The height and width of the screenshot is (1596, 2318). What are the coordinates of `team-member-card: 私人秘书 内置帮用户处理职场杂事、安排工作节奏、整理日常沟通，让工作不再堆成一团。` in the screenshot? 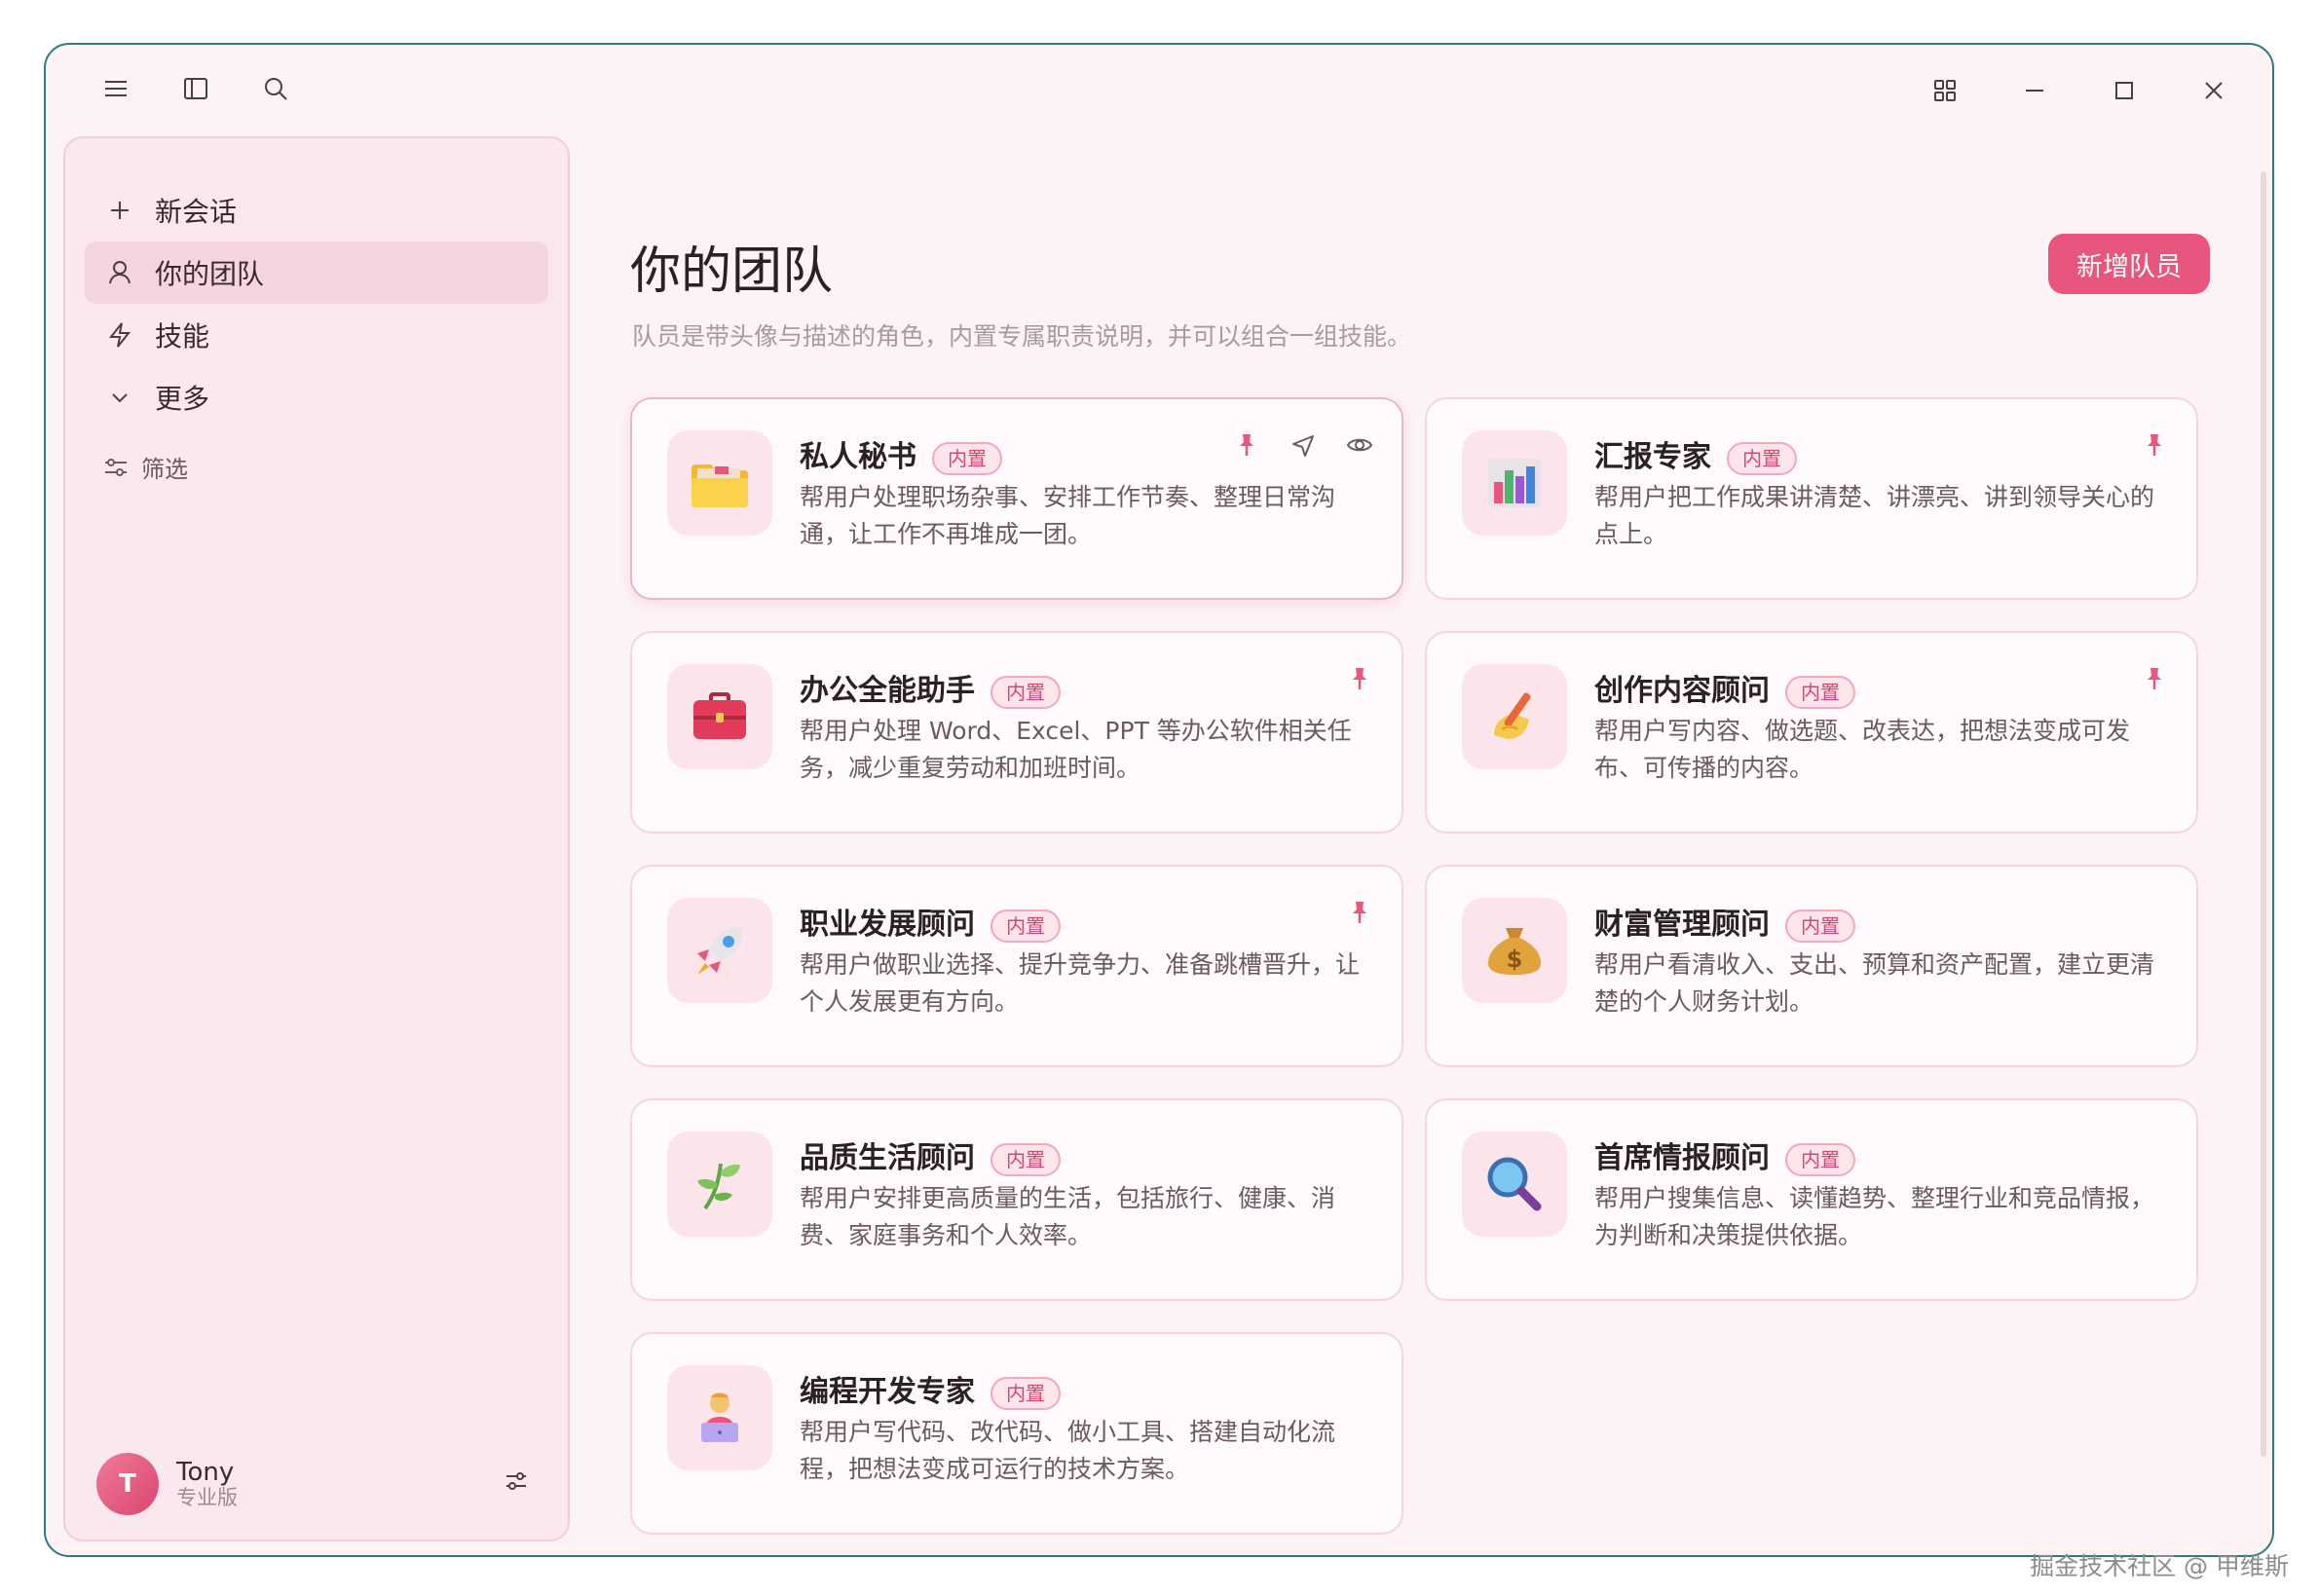 It's located at (1016, 499).